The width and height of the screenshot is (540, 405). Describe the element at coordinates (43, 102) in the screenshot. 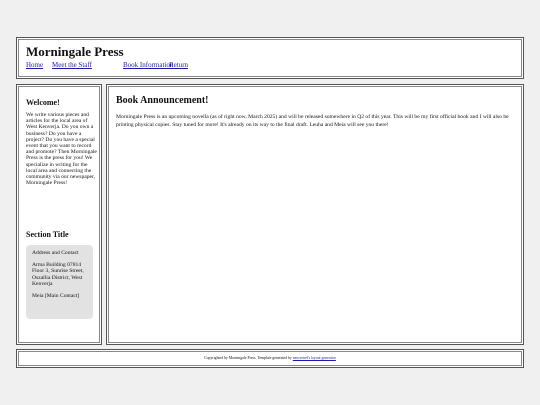

I see `welcome-heading: Welcome!` at that location.